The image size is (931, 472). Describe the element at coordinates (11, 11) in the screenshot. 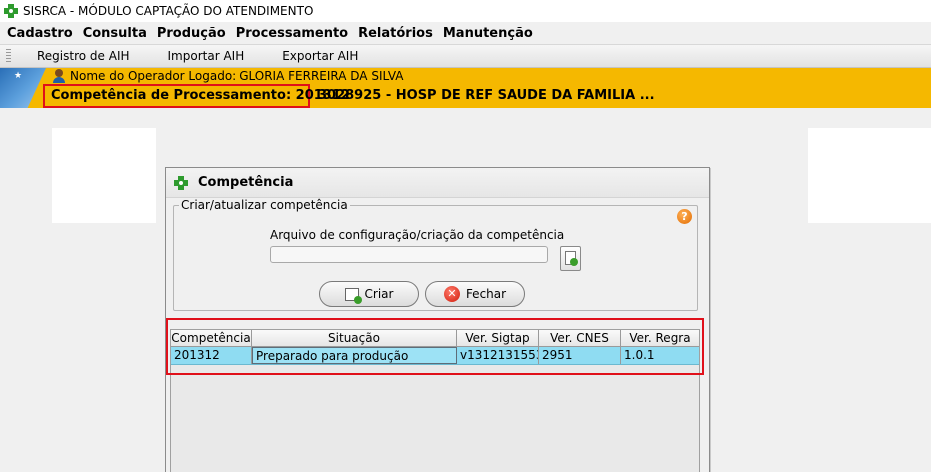

I see `app-logo-icon` at that location.